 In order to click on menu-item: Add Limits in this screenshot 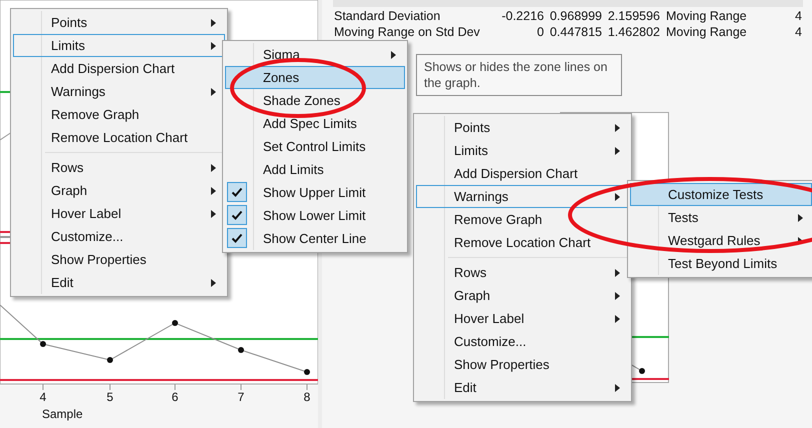, I will do `click(315, 169)`.